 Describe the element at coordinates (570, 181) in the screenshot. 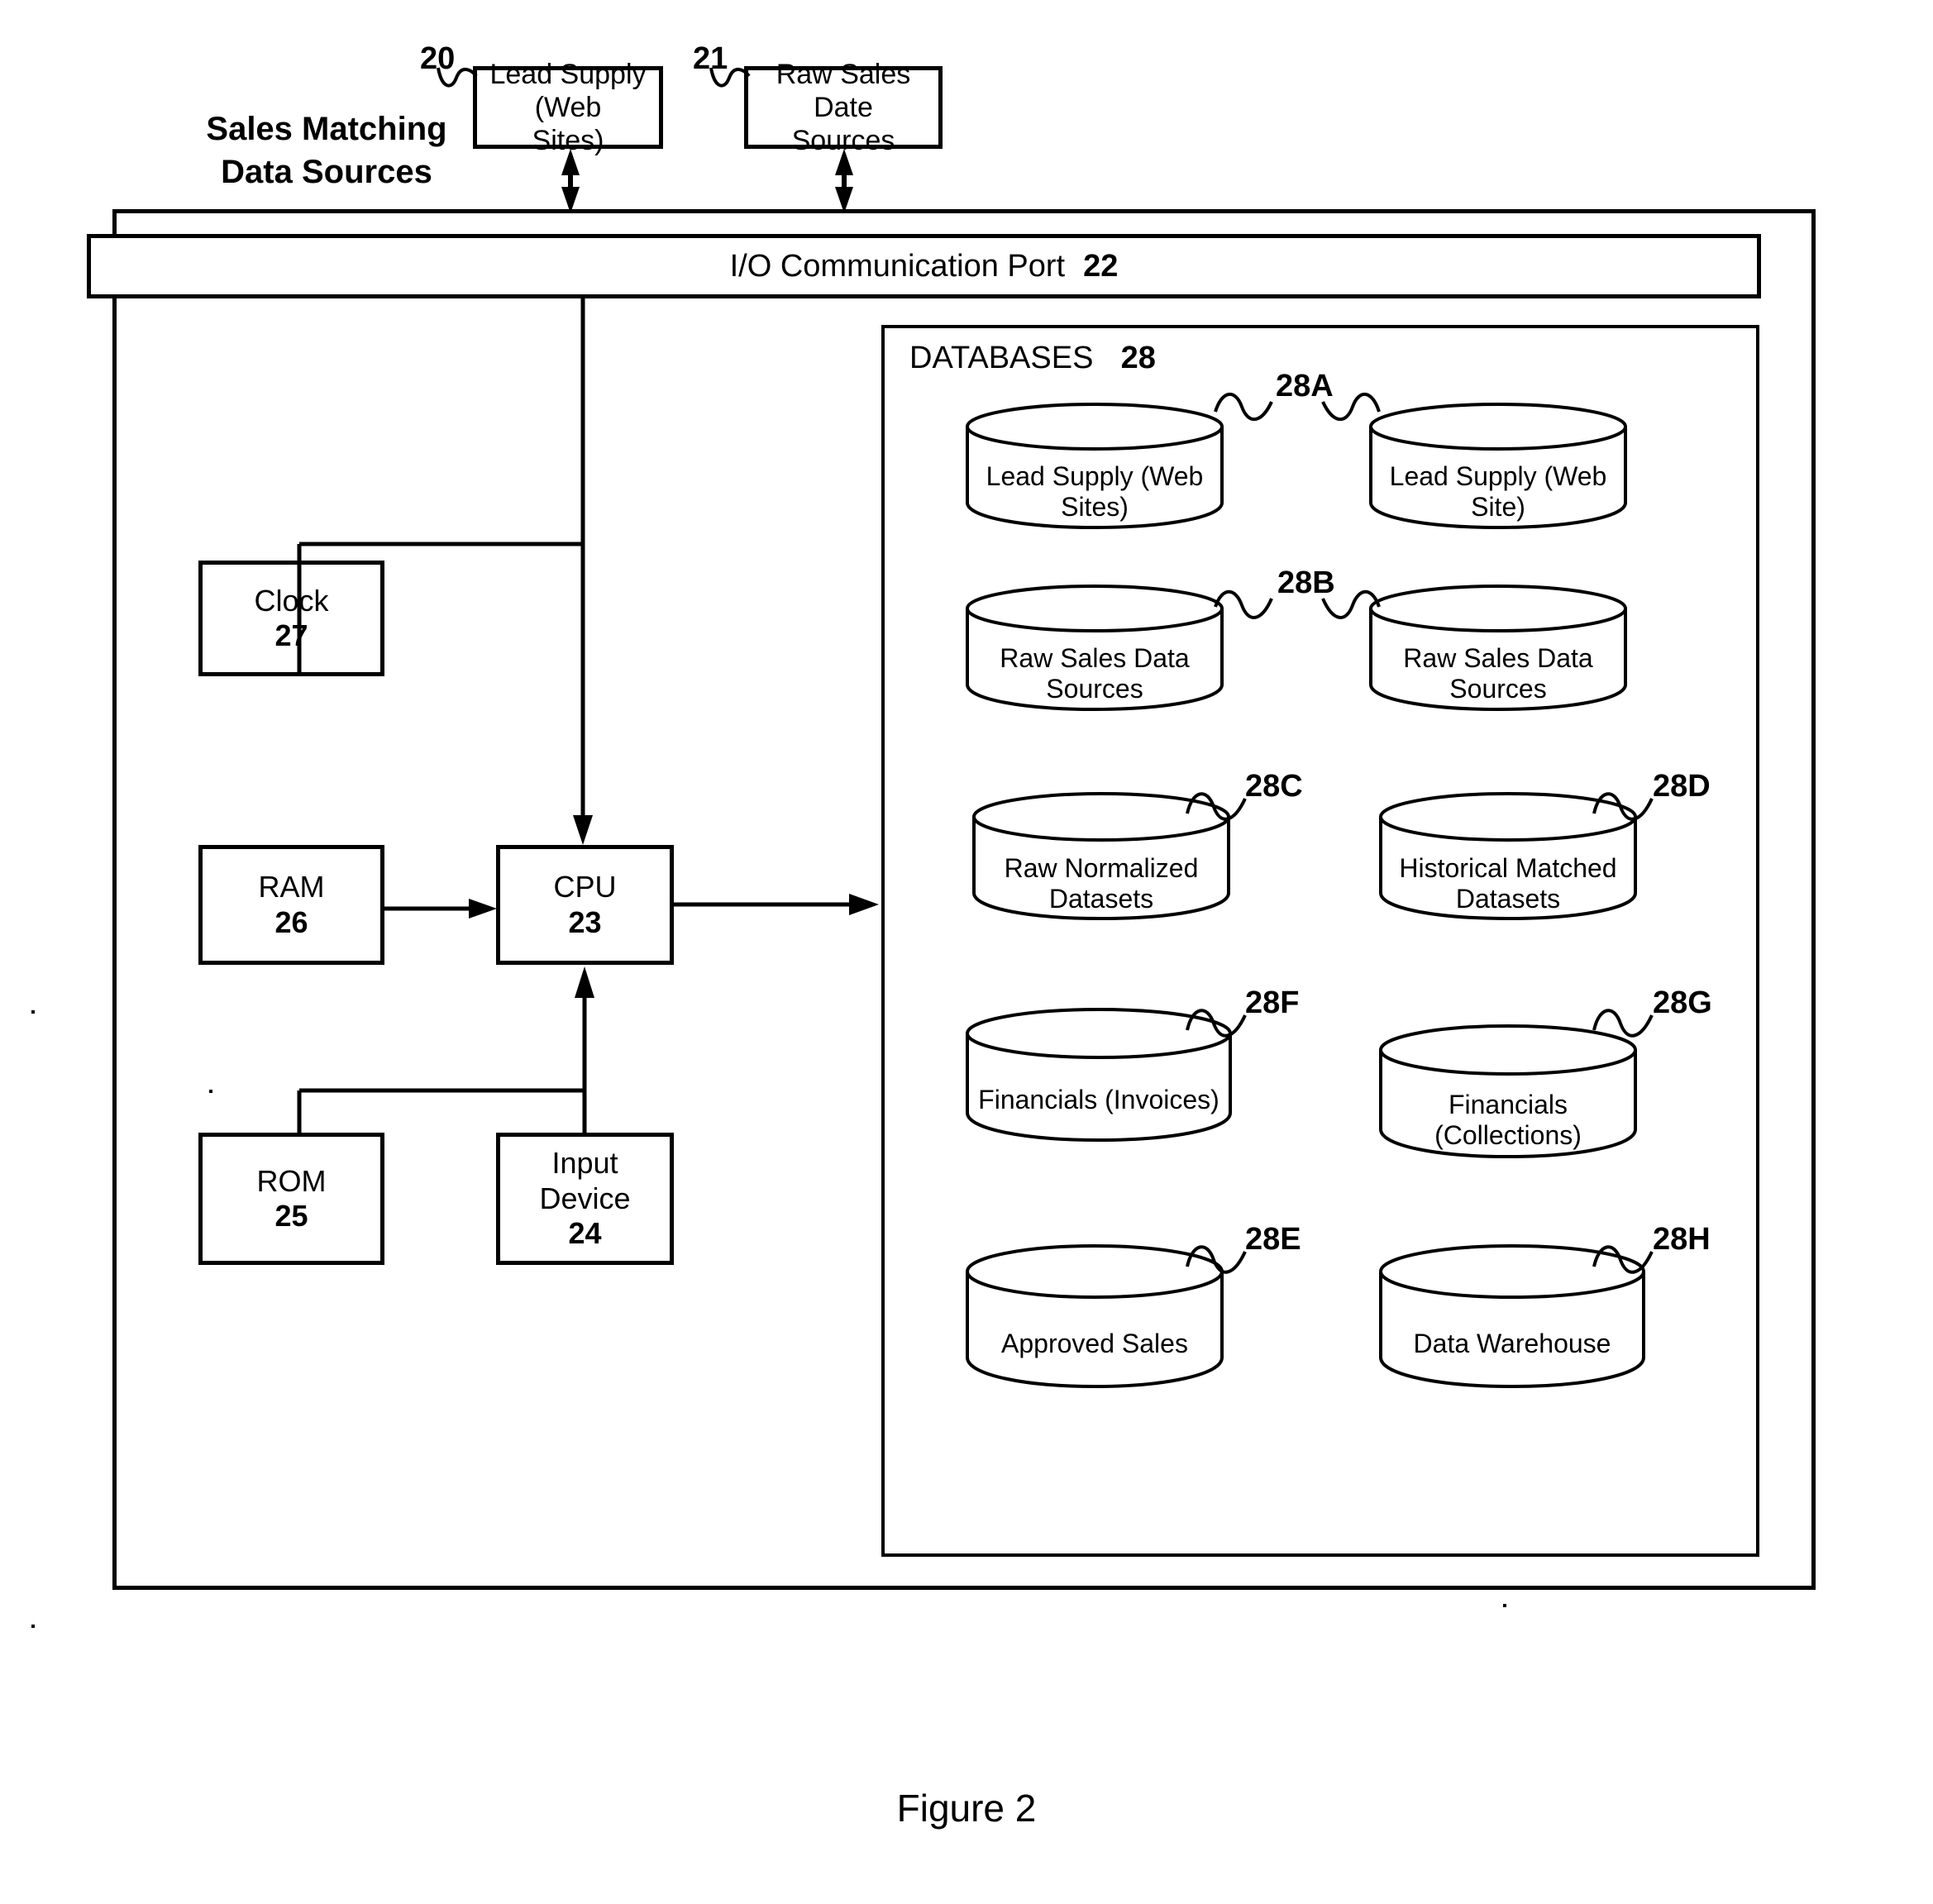

I see `arrow-lead-supply-to-io` at that location.